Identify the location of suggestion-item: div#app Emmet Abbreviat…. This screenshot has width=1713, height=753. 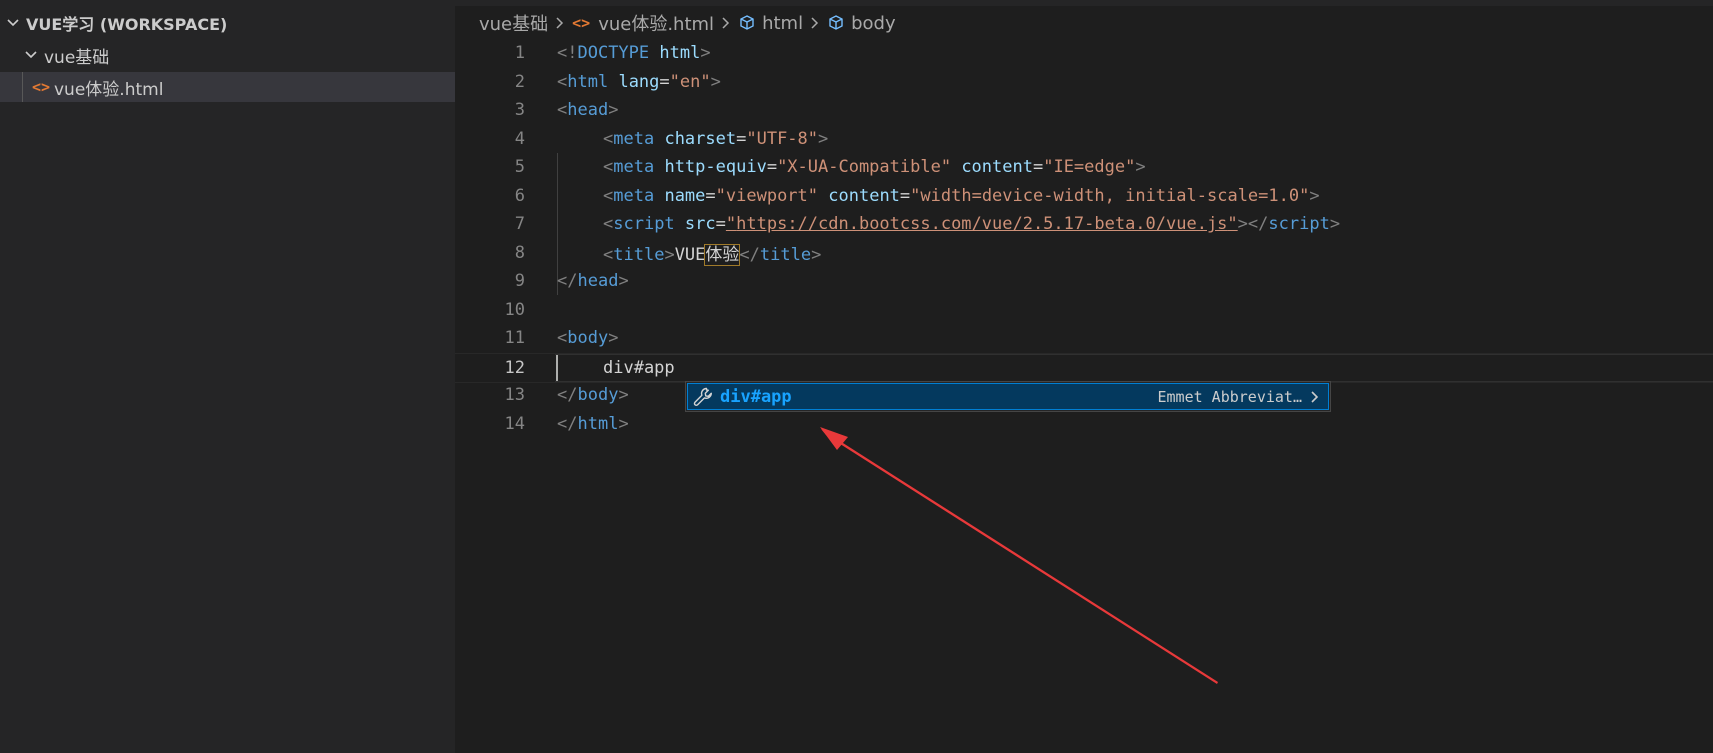
(1008, 396).